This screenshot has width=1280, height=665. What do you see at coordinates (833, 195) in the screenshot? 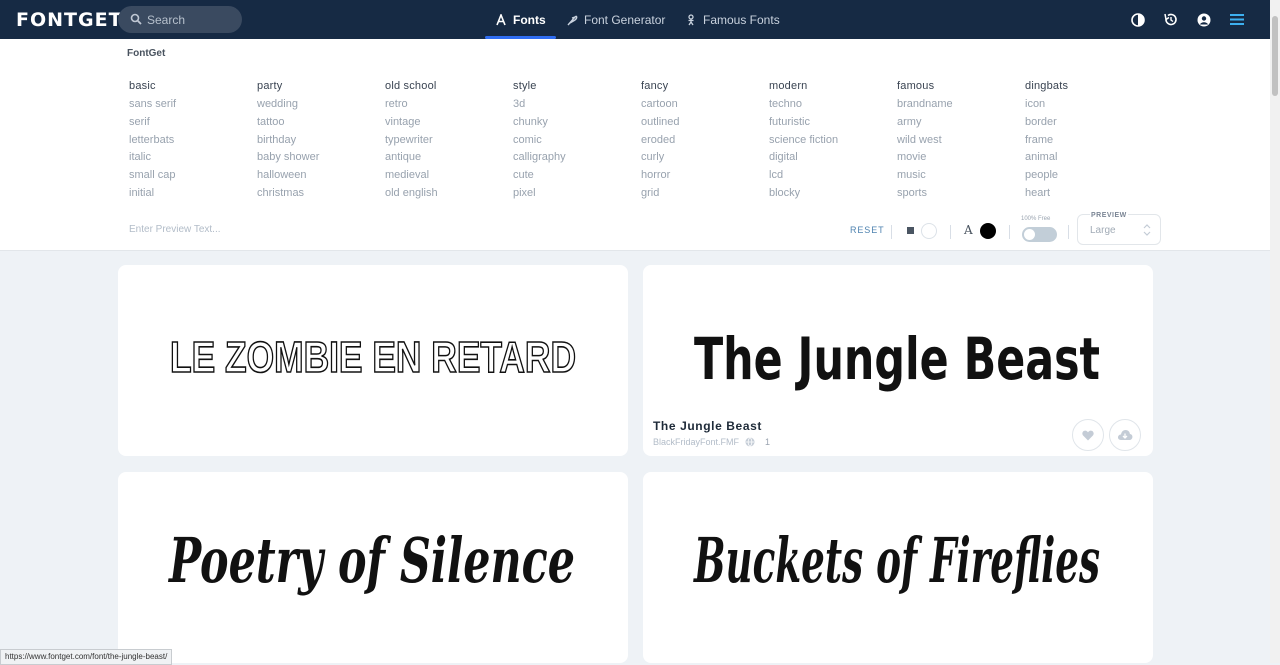
I see `category-link: blocky` at bounding box center [833, 195].